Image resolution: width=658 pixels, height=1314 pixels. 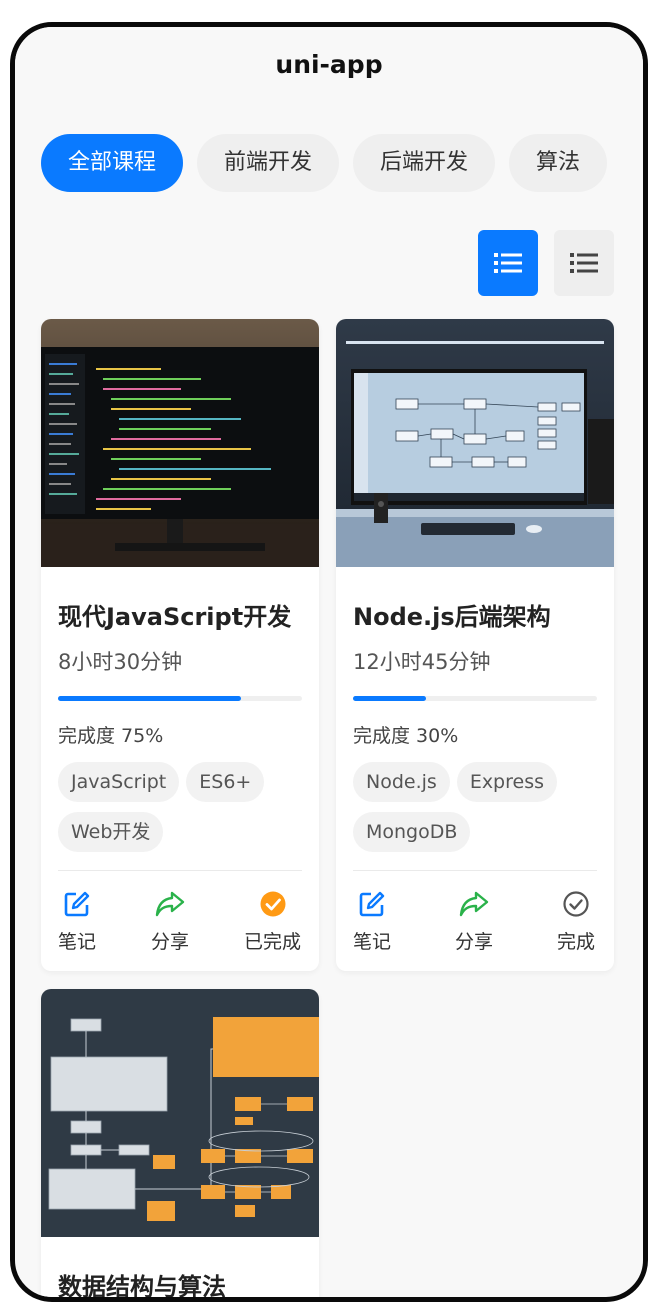 What do you see at coordinates (180, 812) in the screenshot?
I see `tag-list: JavaScript ES6+ Web开发` at bounding box center [180, 812].